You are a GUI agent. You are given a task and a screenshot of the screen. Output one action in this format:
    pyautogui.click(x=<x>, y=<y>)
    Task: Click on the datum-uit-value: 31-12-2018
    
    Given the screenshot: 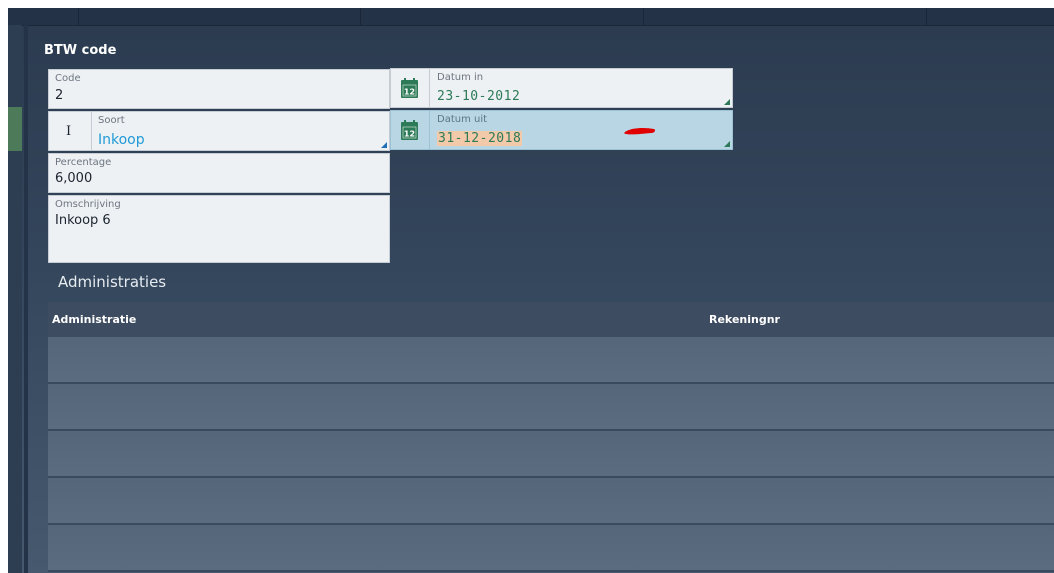 What is the action you would take?
    pyautogui.click(x=480, y=138)
    